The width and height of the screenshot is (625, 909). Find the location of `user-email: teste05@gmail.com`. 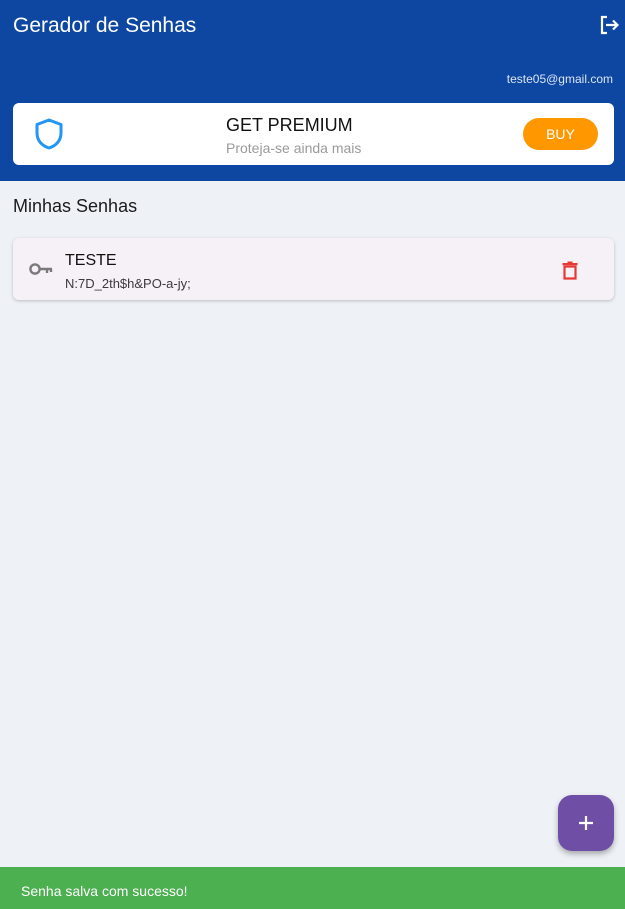

user-email: teste05@gmail.com is located at coordinates (559, 79).